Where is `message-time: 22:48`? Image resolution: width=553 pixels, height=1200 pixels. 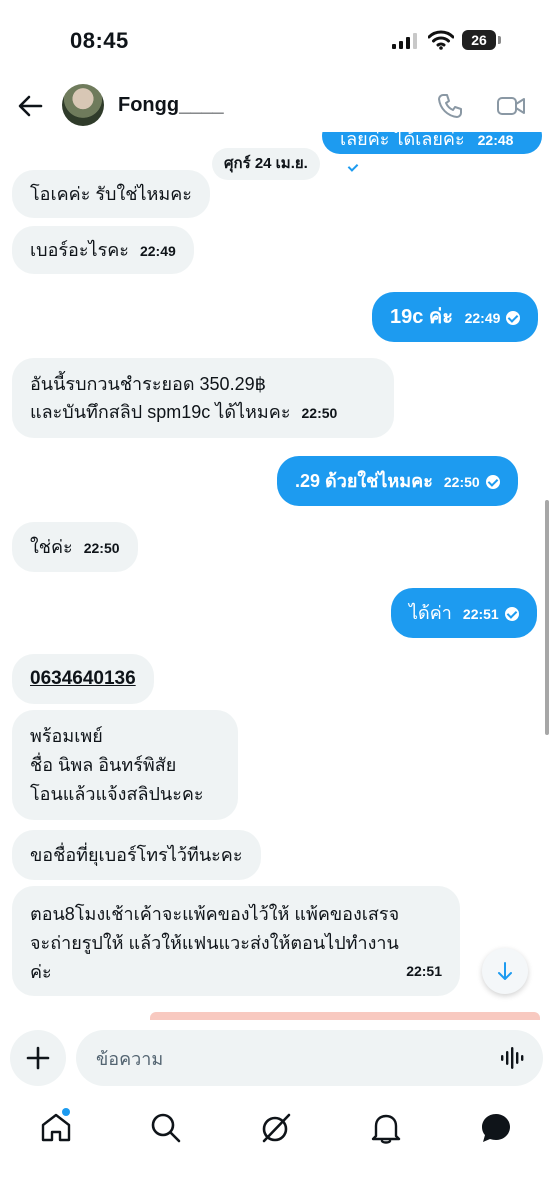 message-time: 22:48 is located at coordinates (495, 140).